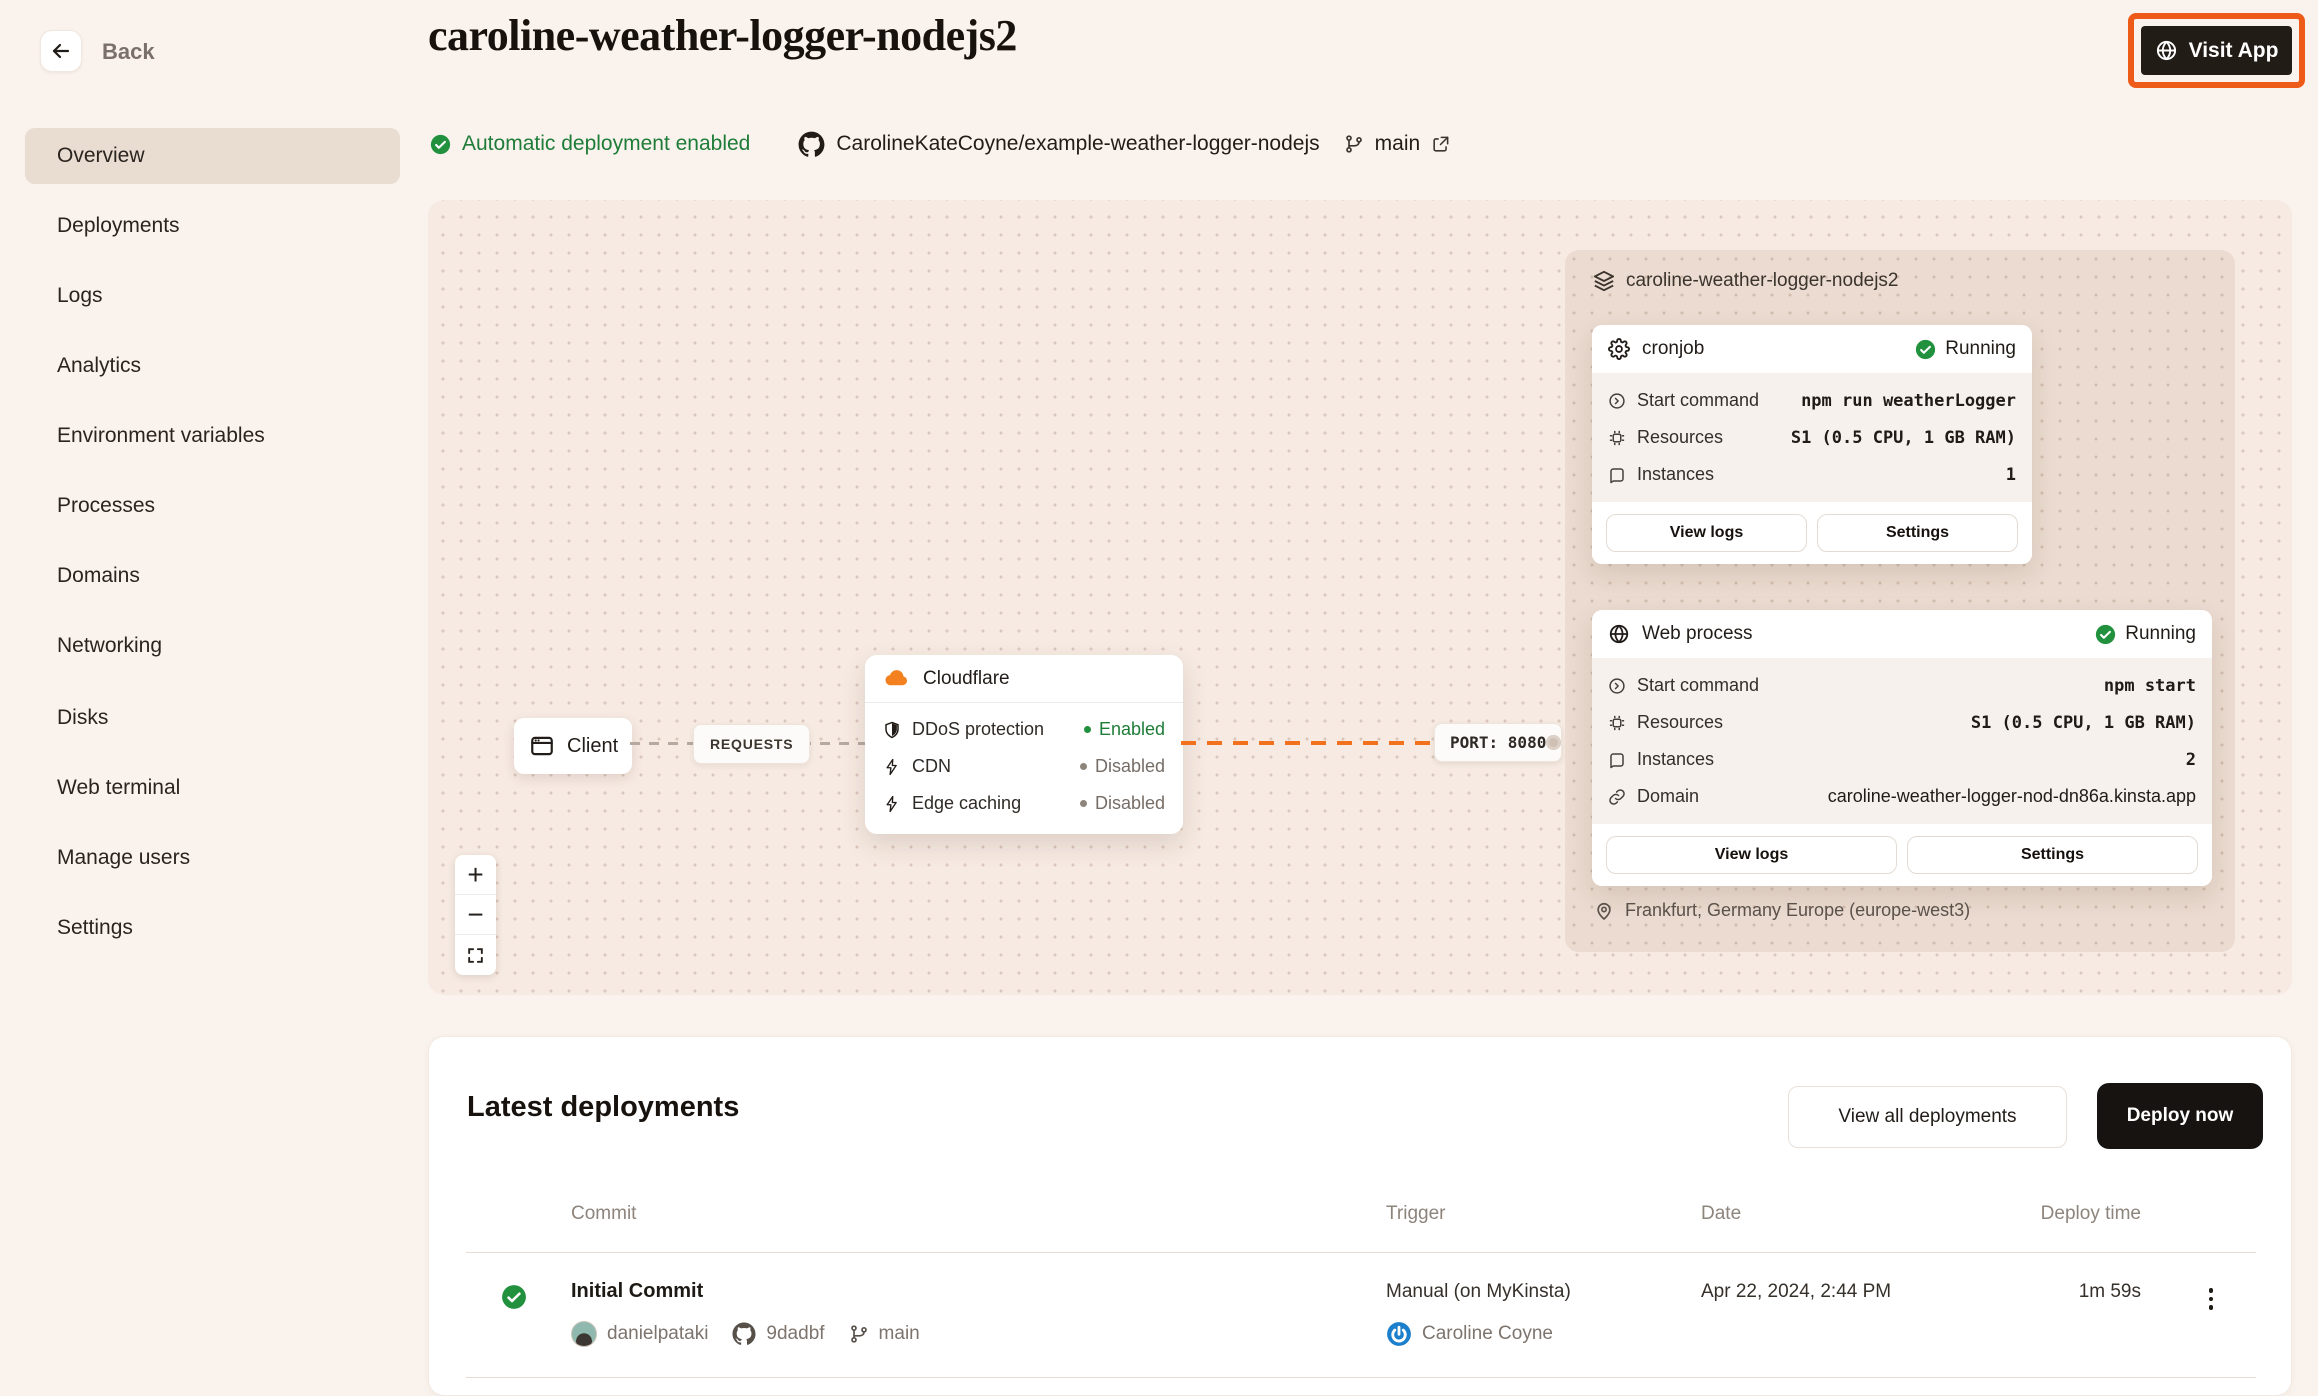 This screenshot has width=2318, height=1396. Describe the element at coordinates (212, 226) in the screenshot. I see `sidebar-item-deployments: Deployments` at that location.